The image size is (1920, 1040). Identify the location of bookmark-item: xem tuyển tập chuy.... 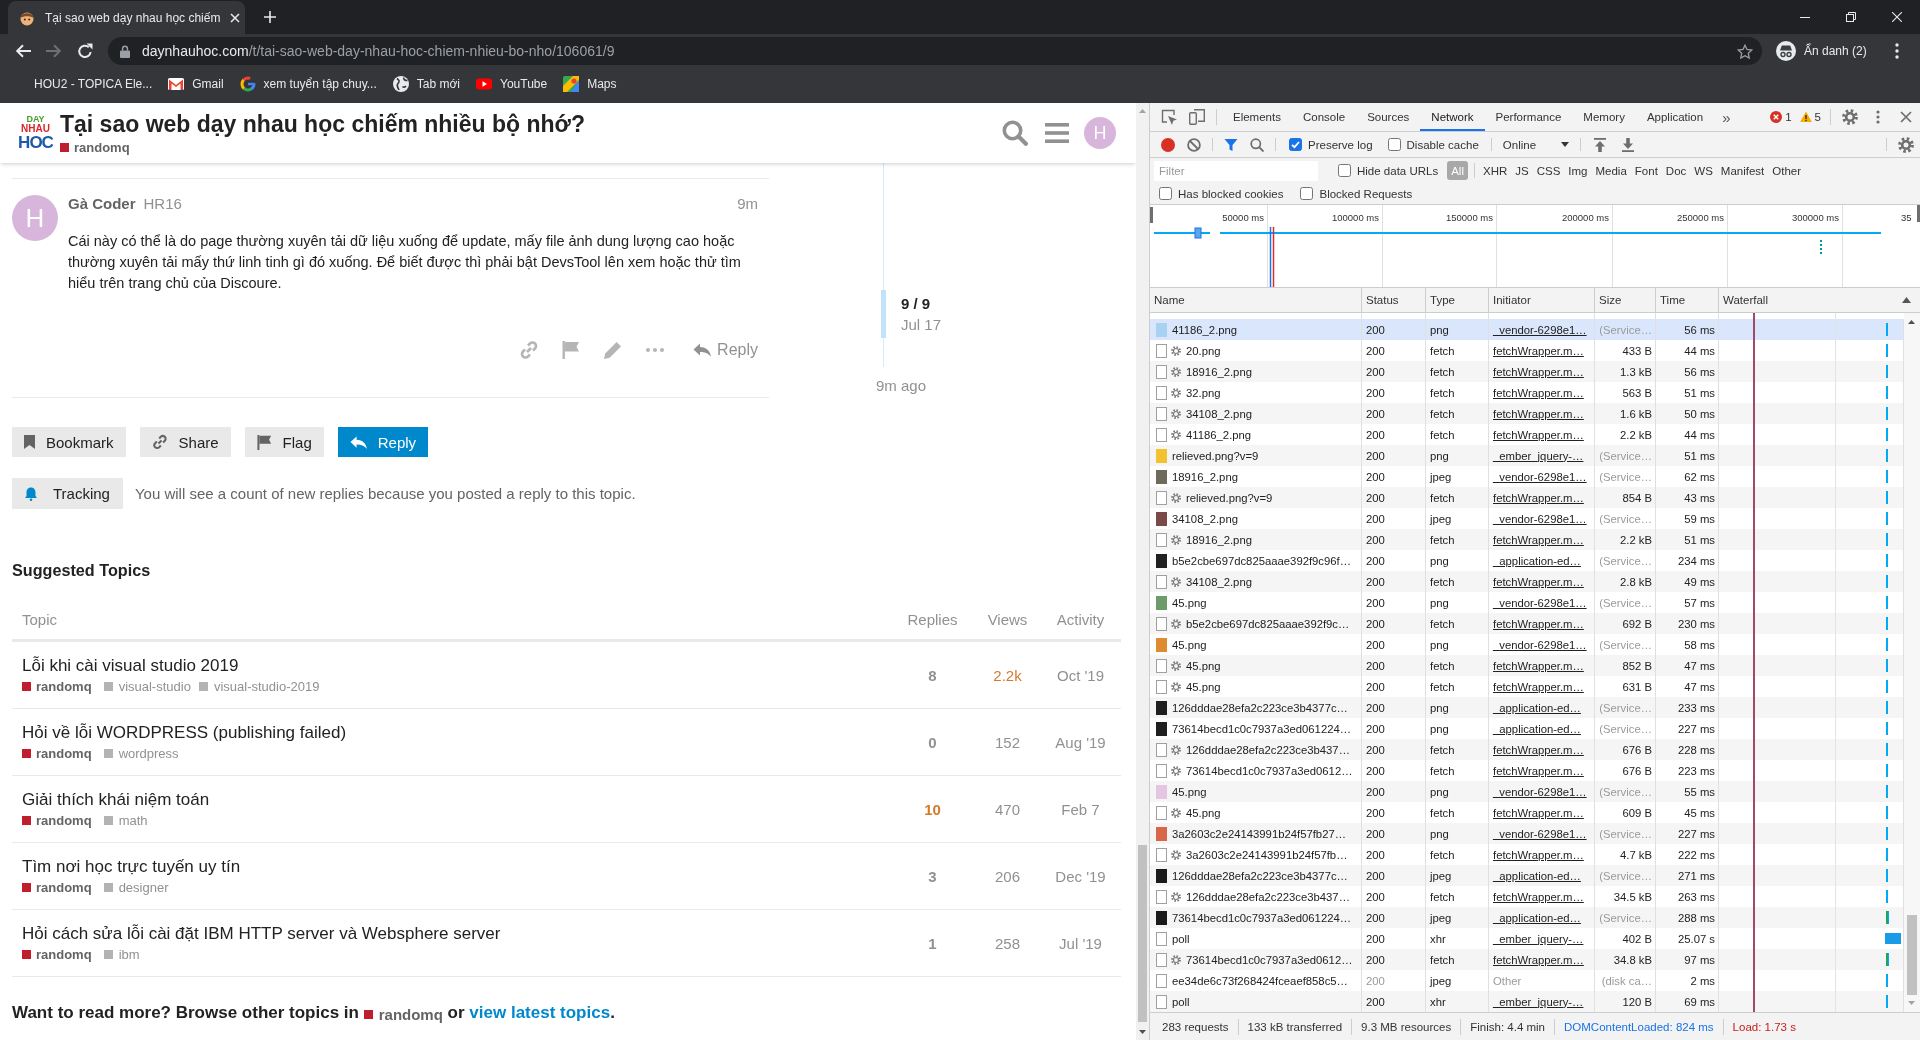
(308, 84).